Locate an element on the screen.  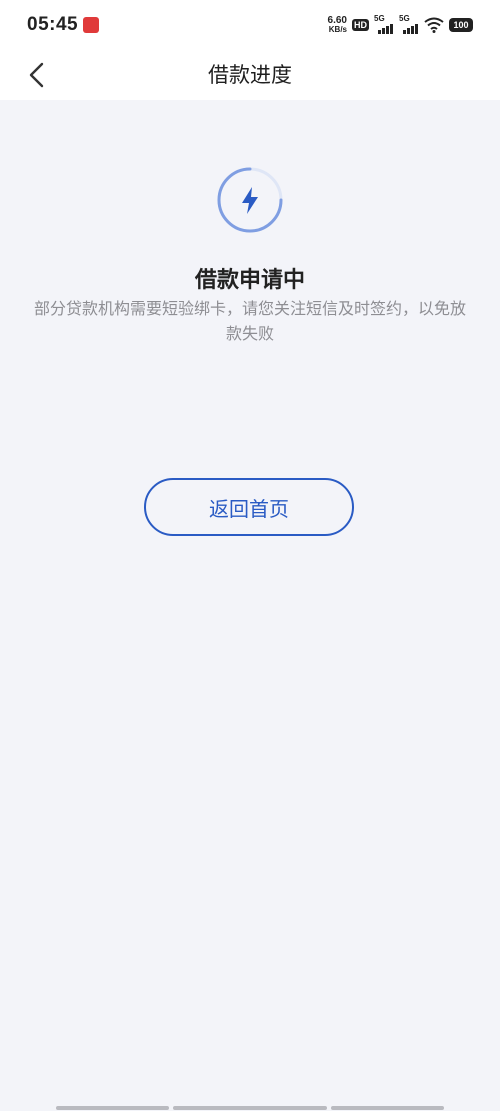
network-speed-value: 6.60 is located at coordinates (337, 20).